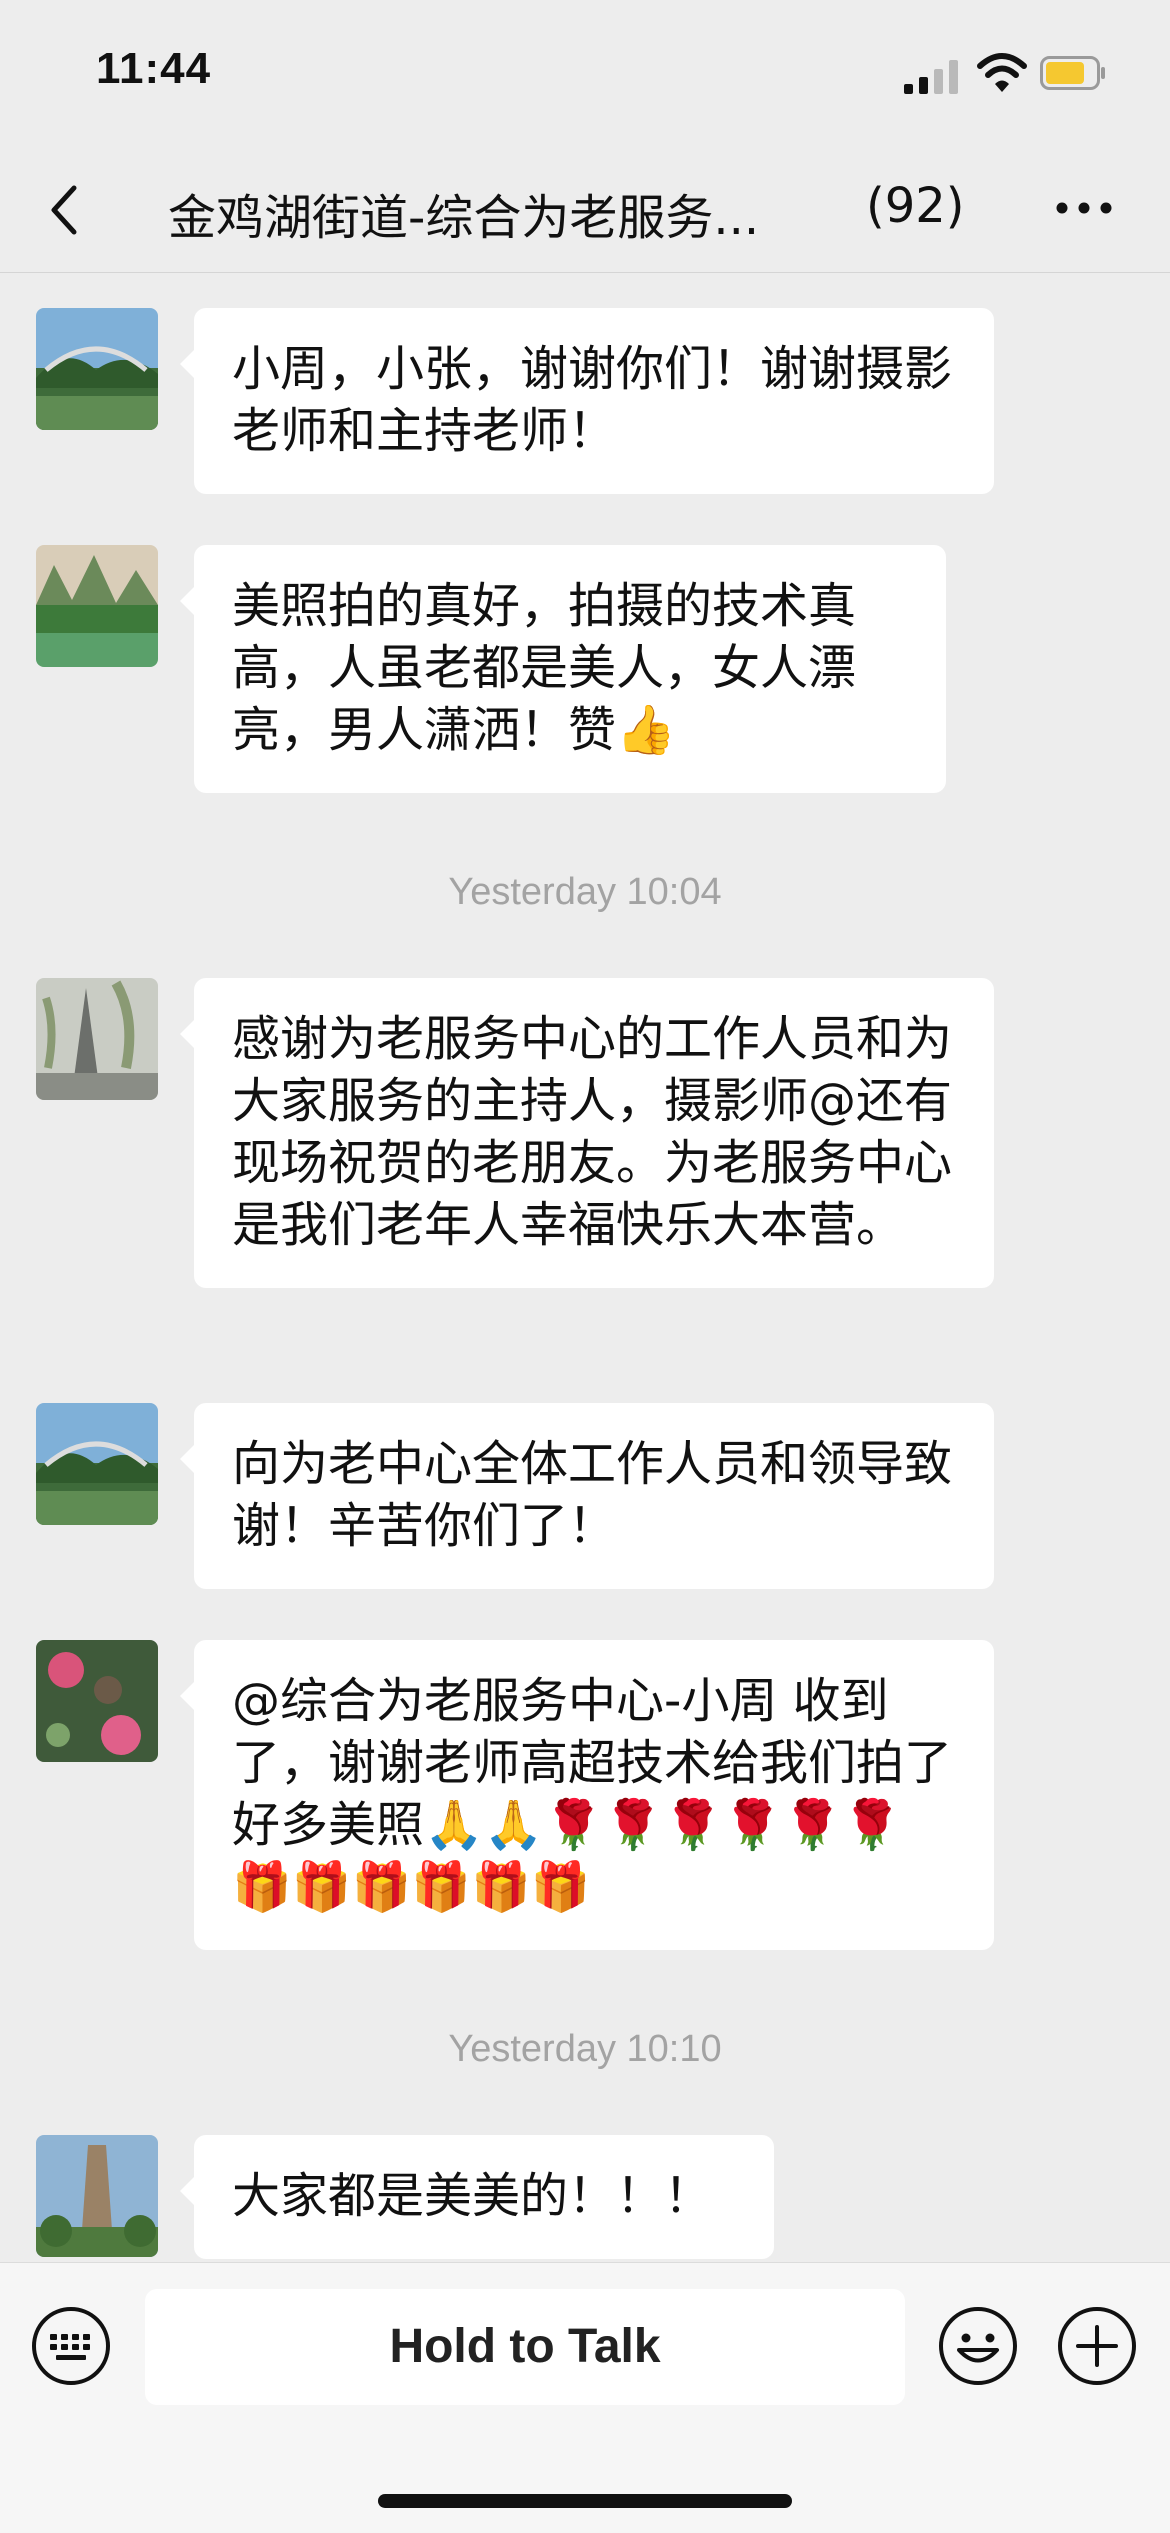 The height and width of the screenshot is (2533, 1170). I want to click on status-bar: 11:44, so click(585, 75).